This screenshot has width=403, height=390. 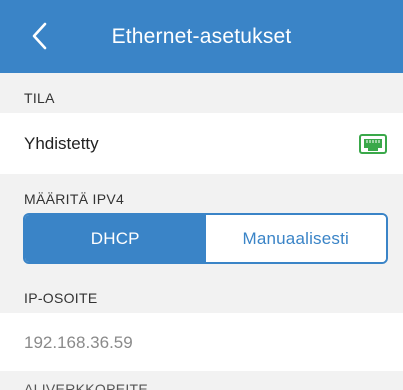 I want to click on manual-option: Manuaalisesti, so click(x=295, y=238).